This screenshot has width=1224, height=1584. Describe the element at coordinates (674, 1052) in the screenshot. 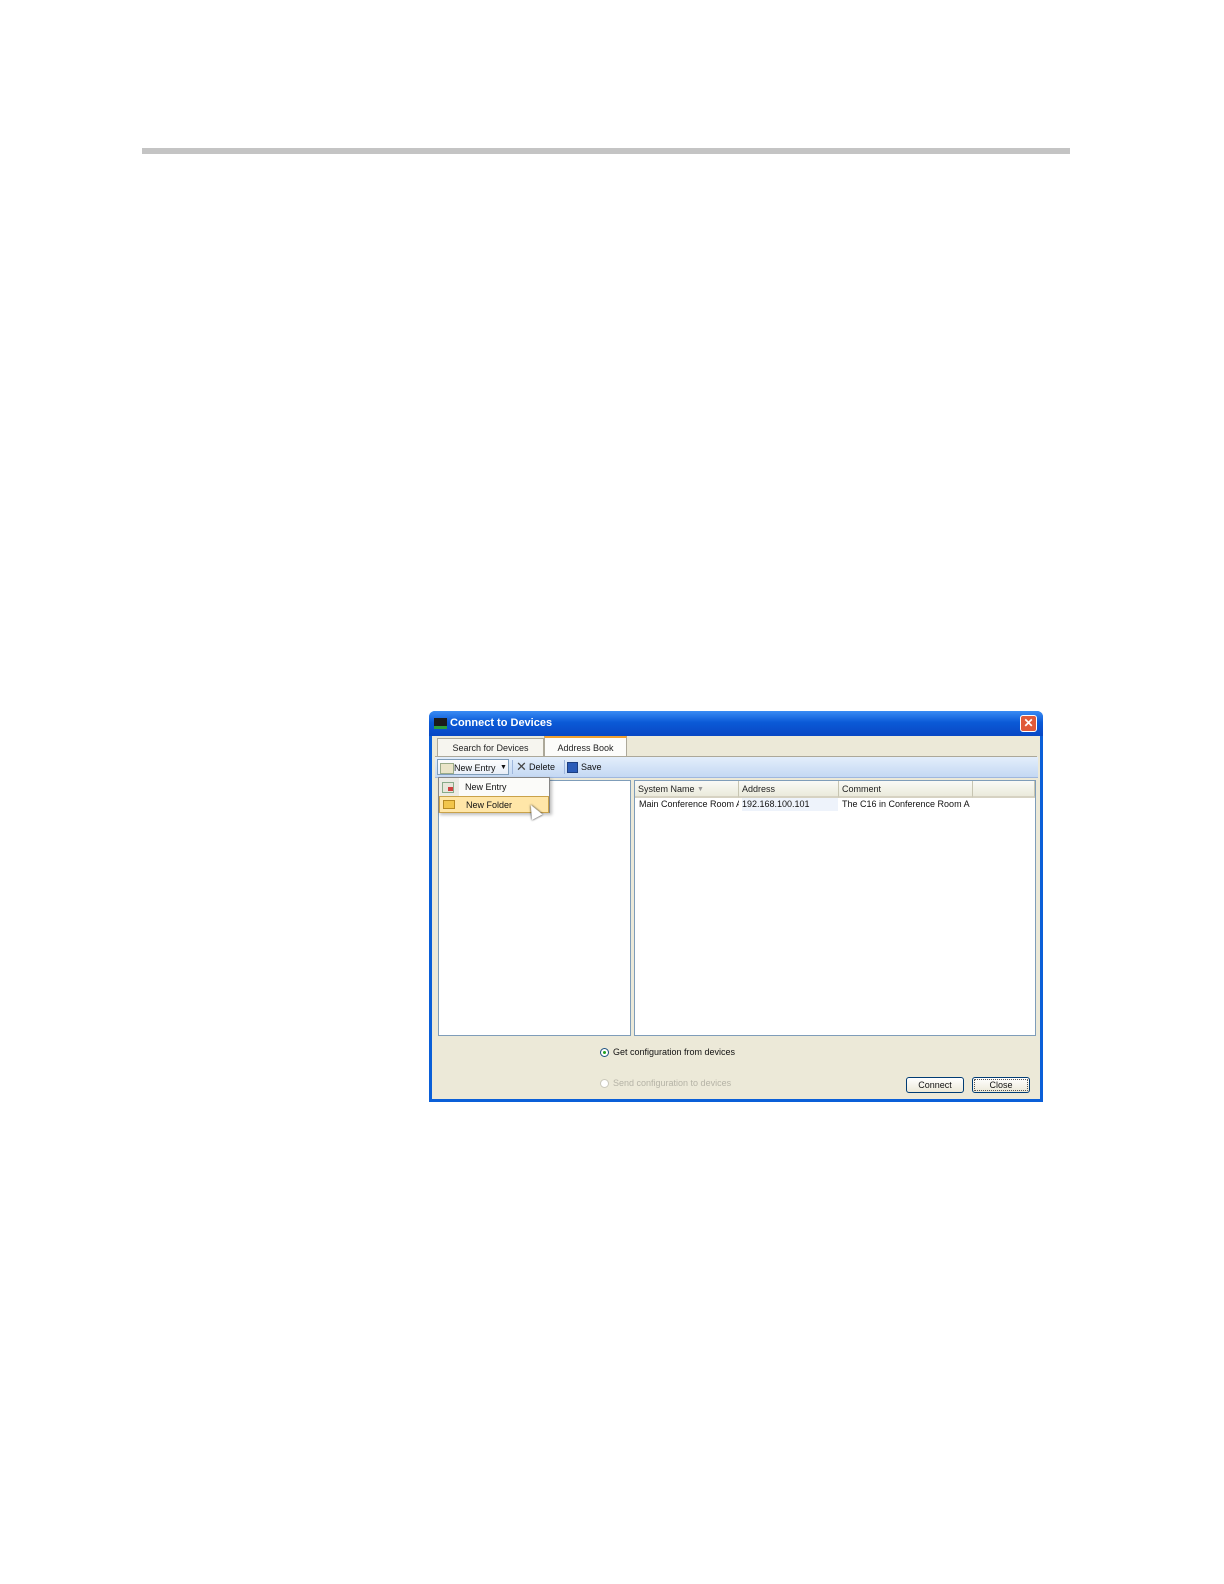

I see `get-configuration-label: Get configuration from devices` at that location.